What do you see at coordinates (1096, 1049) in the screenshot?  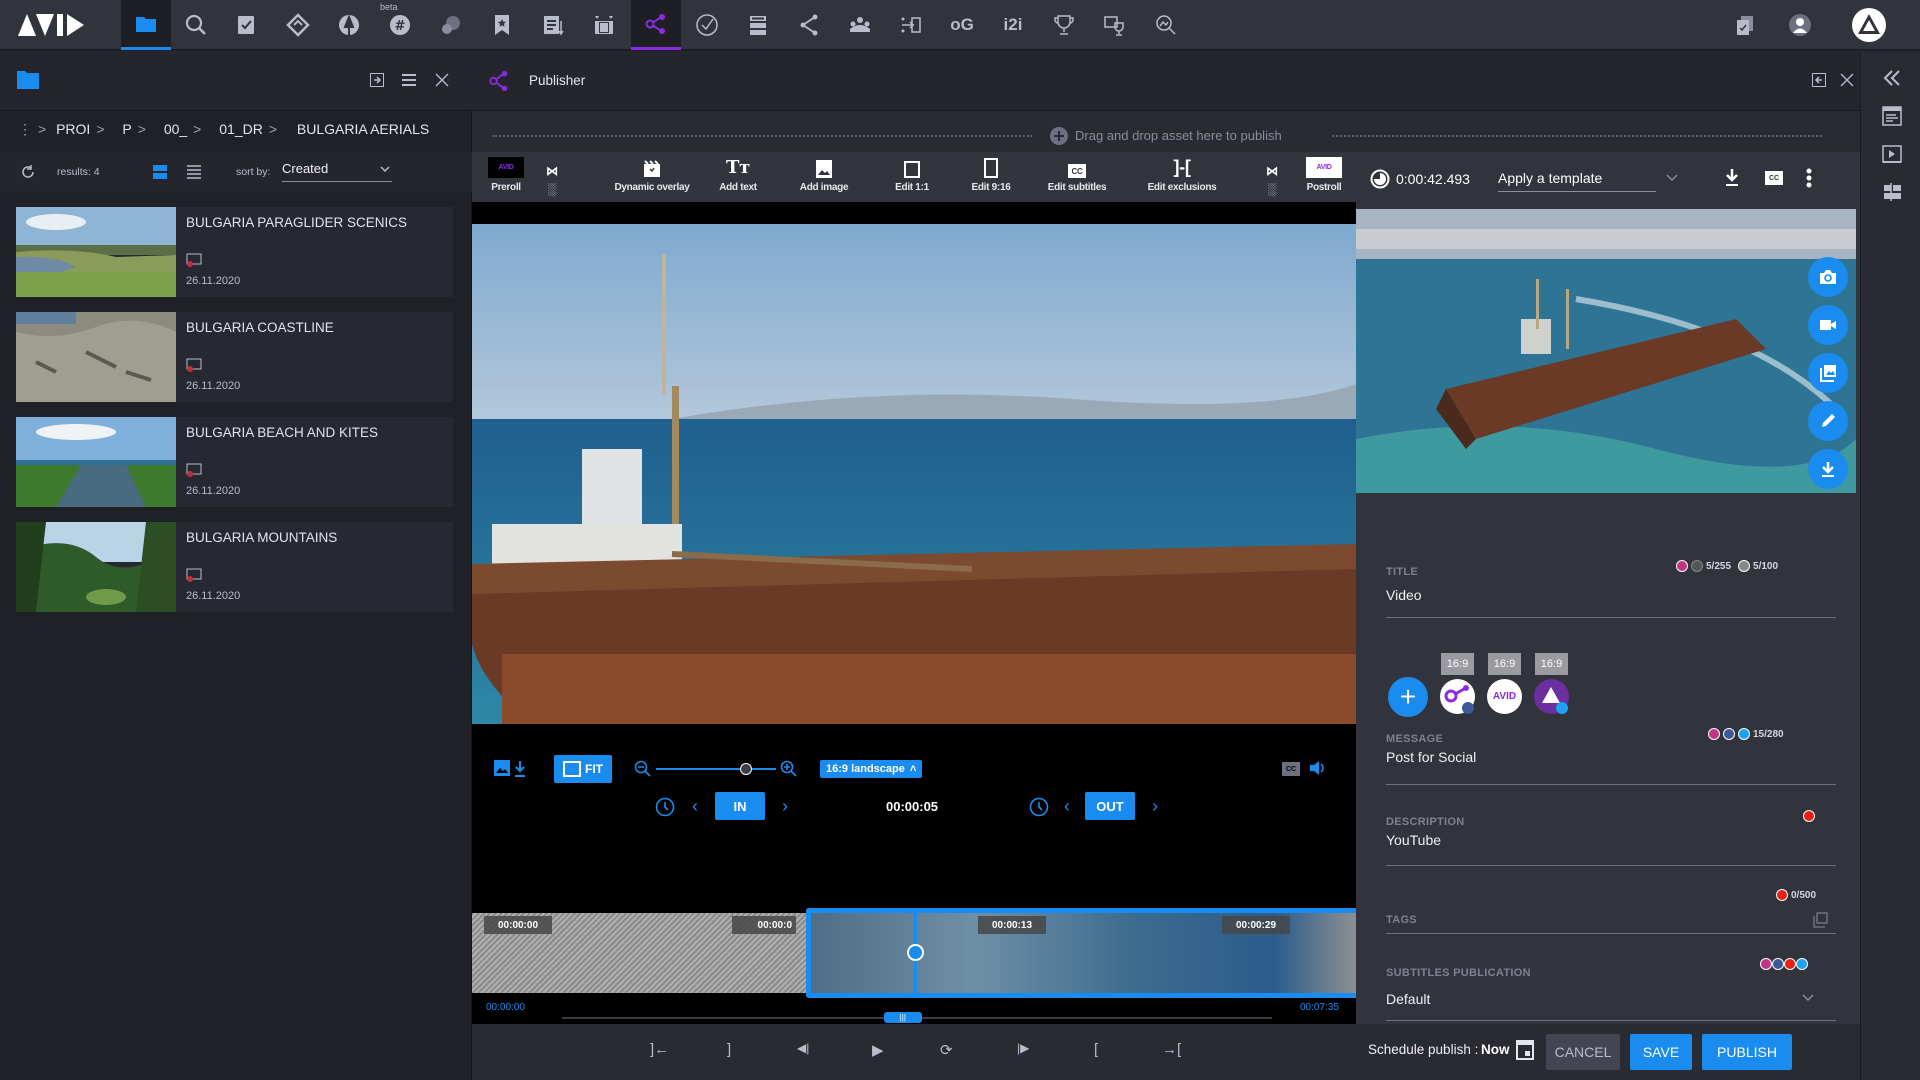 I see `mark-in-icon: [` at bounding box center [1096, 1049].